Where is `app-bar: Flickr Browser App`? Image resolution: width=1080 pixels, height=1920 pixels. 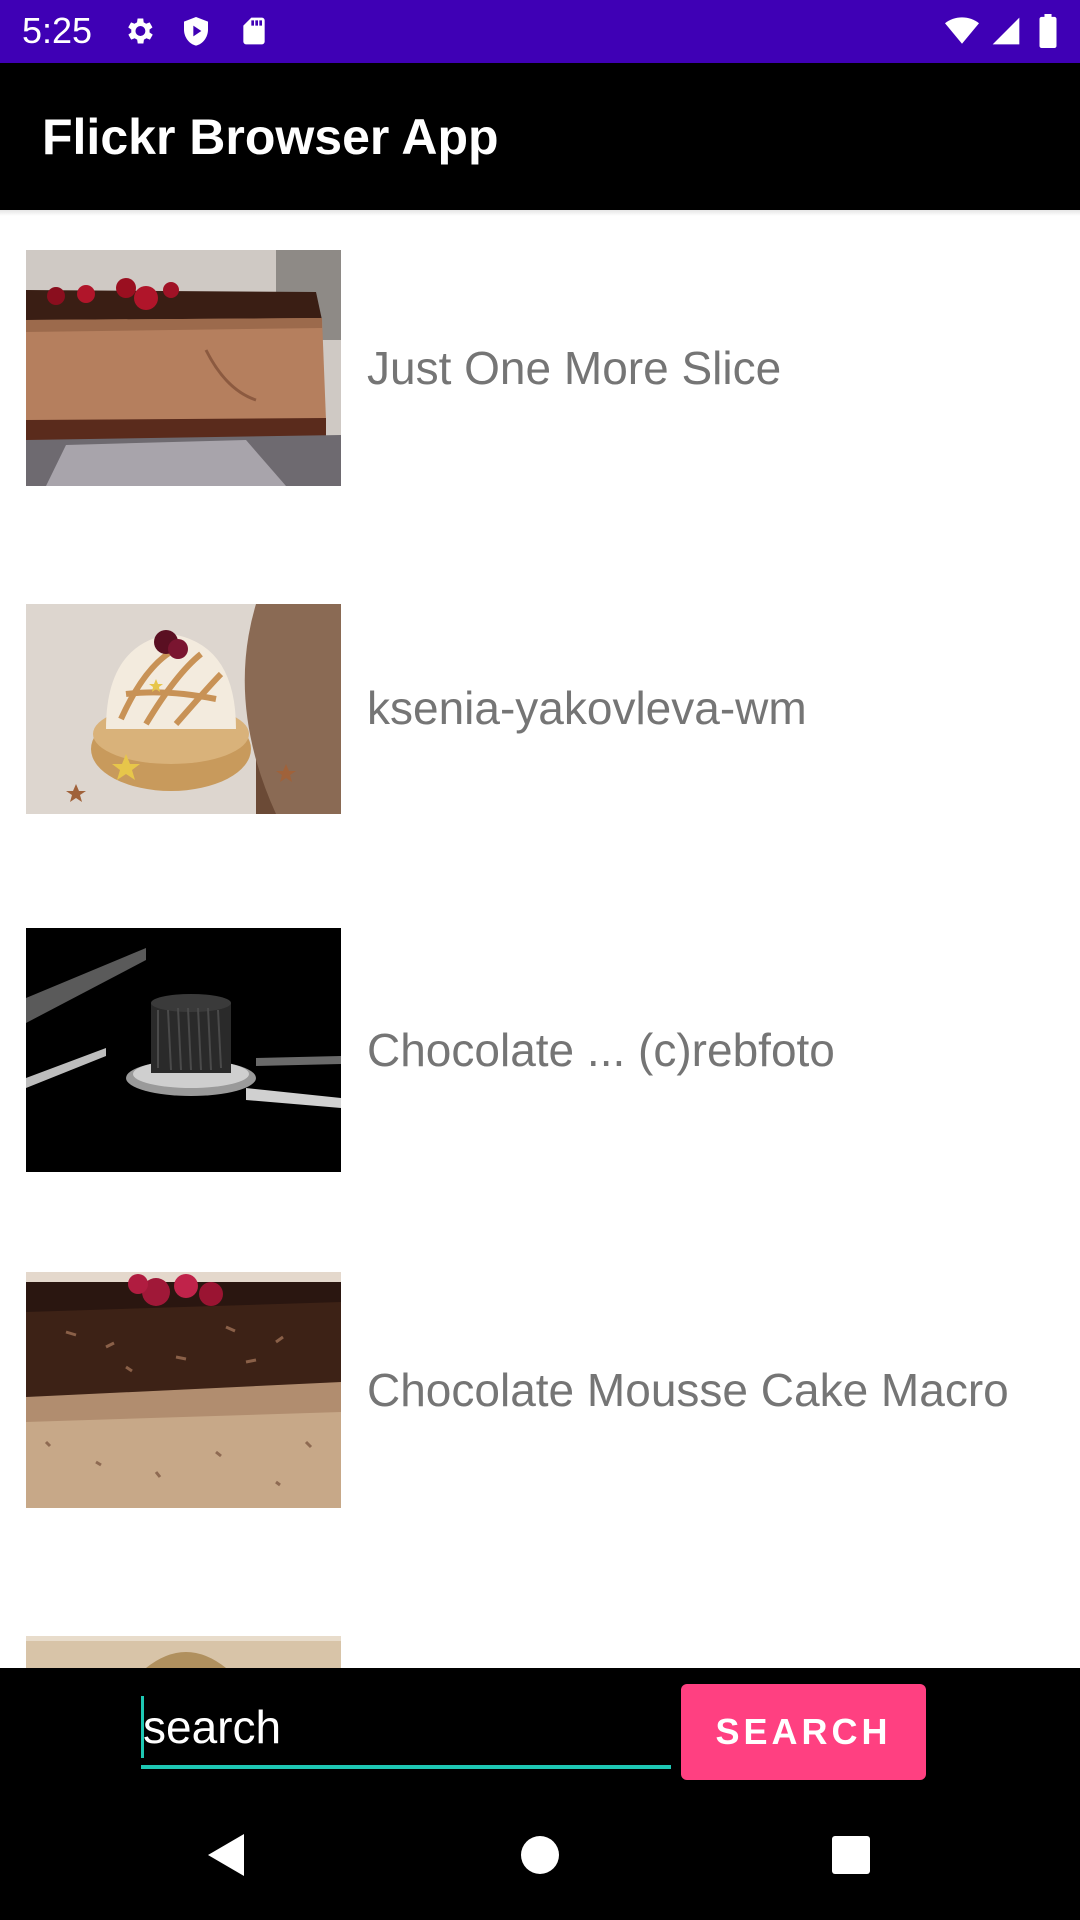
app-bar: Flickr Browser App is located at coordinates (540, 136).